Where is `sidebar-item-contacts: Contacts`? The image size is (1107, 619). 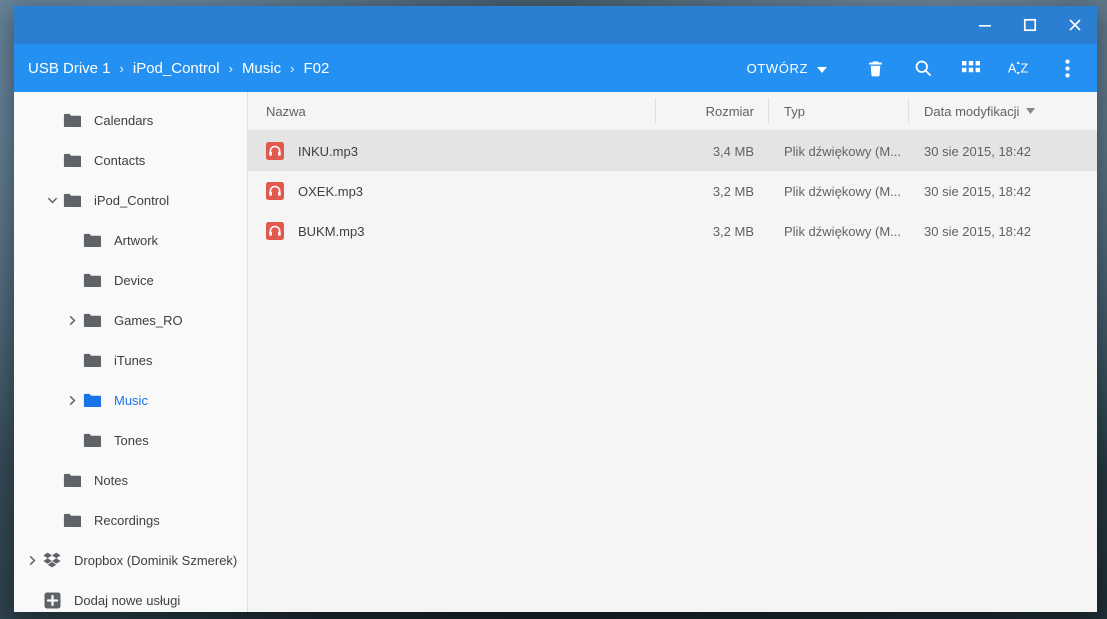
sidebar-item-contacts: Contacts is located at coordinates (130, 160).